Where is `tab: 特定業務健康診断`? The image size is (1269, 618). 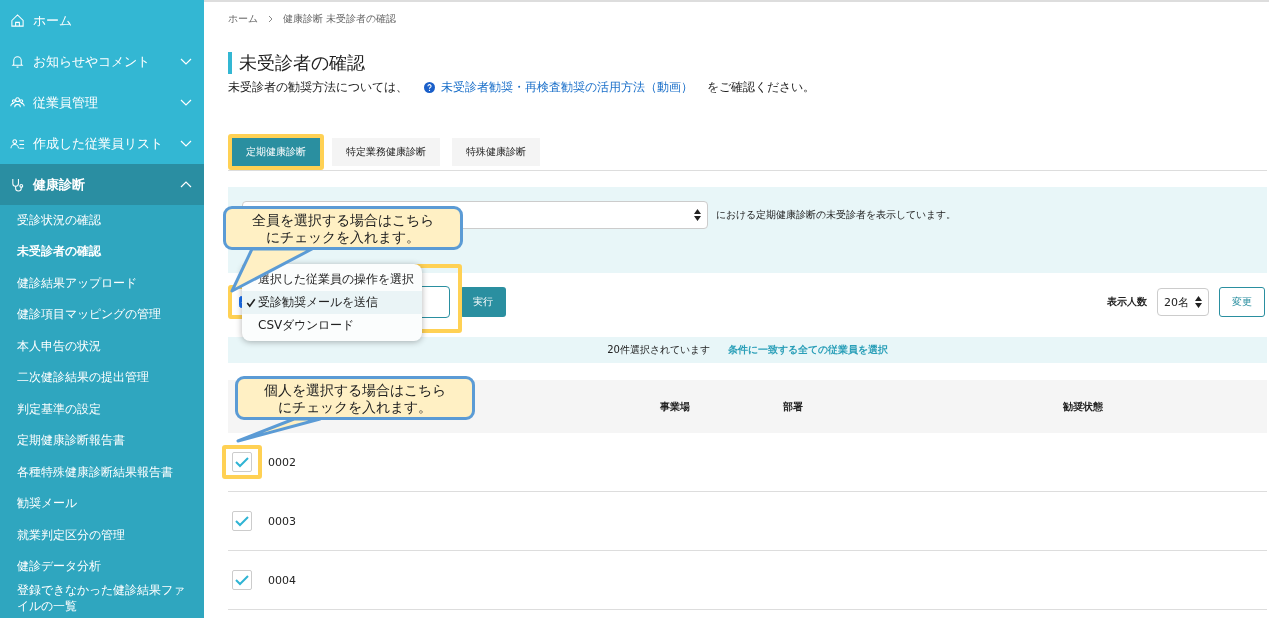 tab: 特定業務健康診断 is located at coordinates (386, 152).